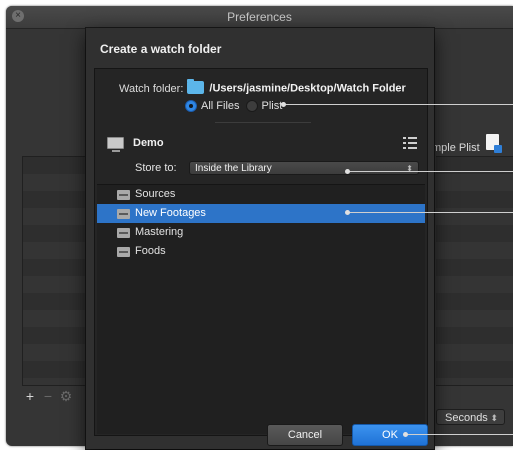 The width and height of the screenshot is (513, 450). Describe the element at coordinates (191, 106) in the screenshot. I see `all-files-radio` at that location.